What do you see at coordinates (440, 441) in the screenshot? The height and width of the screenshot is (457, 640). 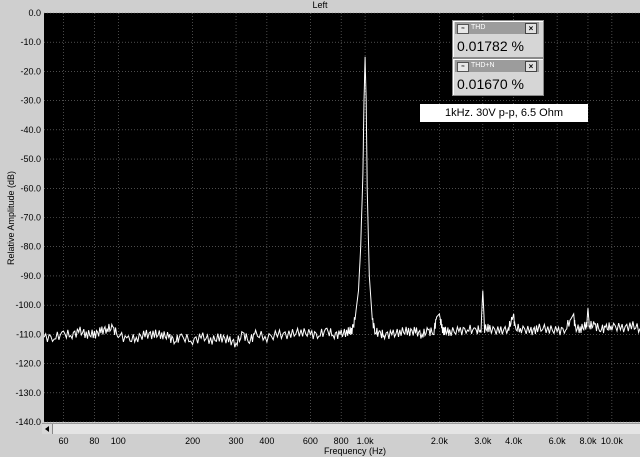 I see `x-tick-label: 2.0k` at bounding box center [440, 441].